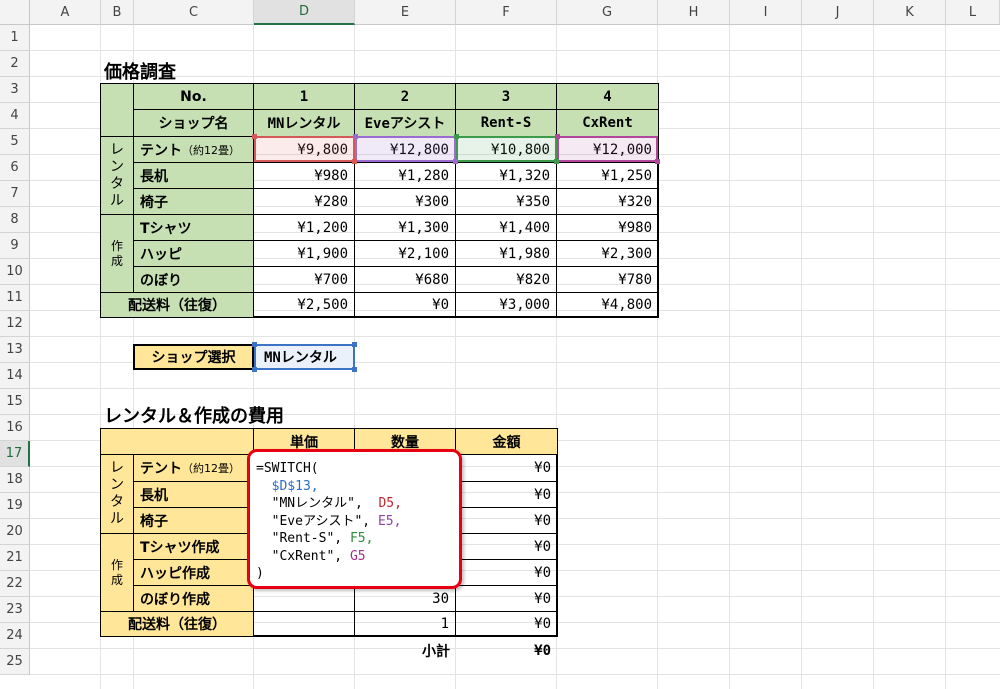 The height and width of the screenshot is (689, 1000). Describe the element at coordinates (15, 272) in the screenshot. I see `row-header-10: 10` at that location.